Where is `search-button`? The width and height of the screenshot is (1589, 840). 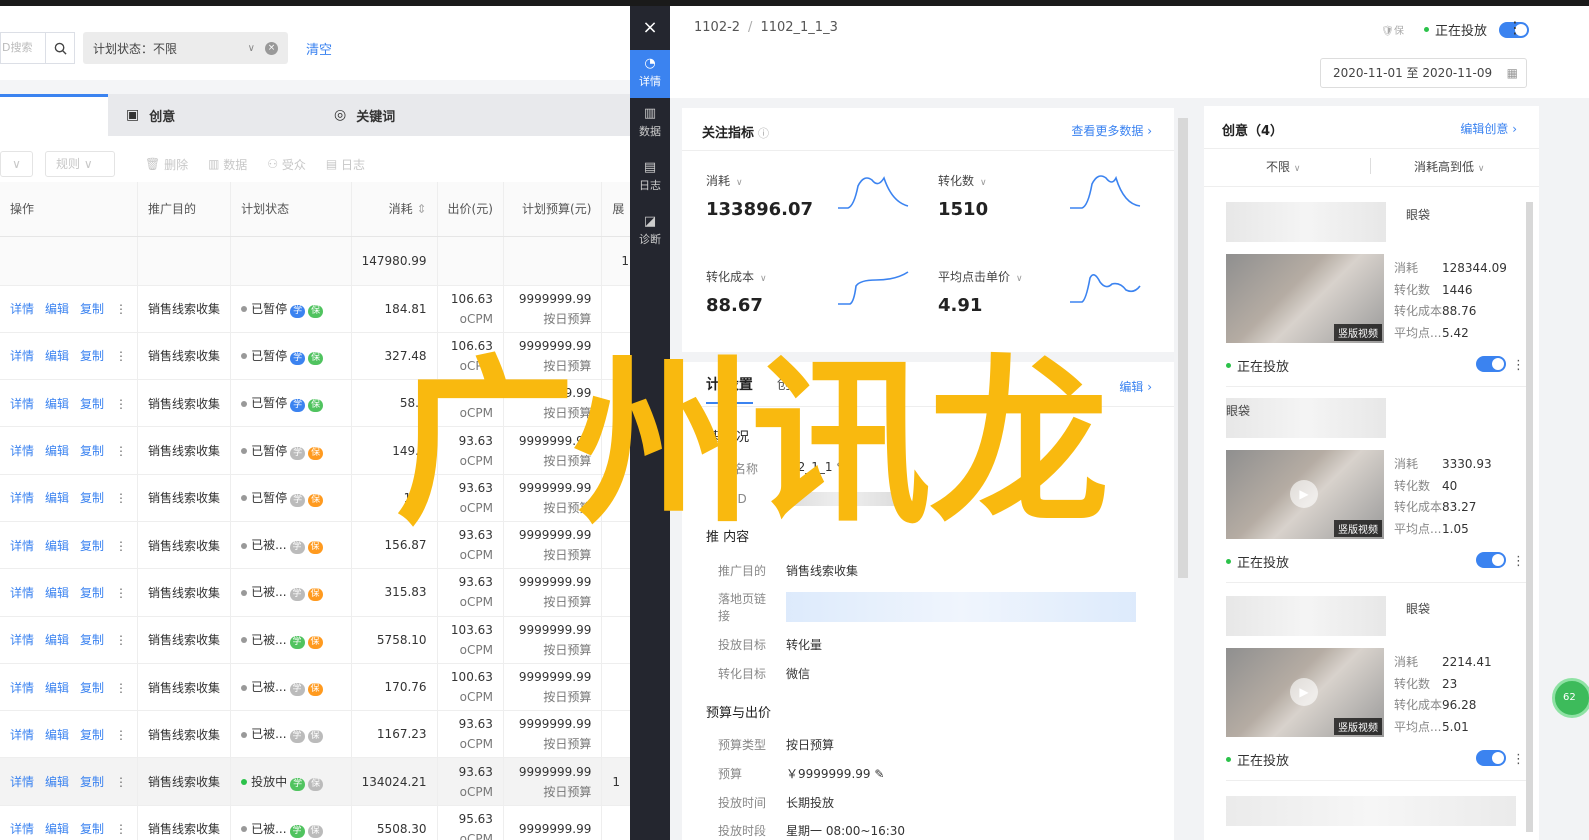 search-button is located at coordinates (60, 48).